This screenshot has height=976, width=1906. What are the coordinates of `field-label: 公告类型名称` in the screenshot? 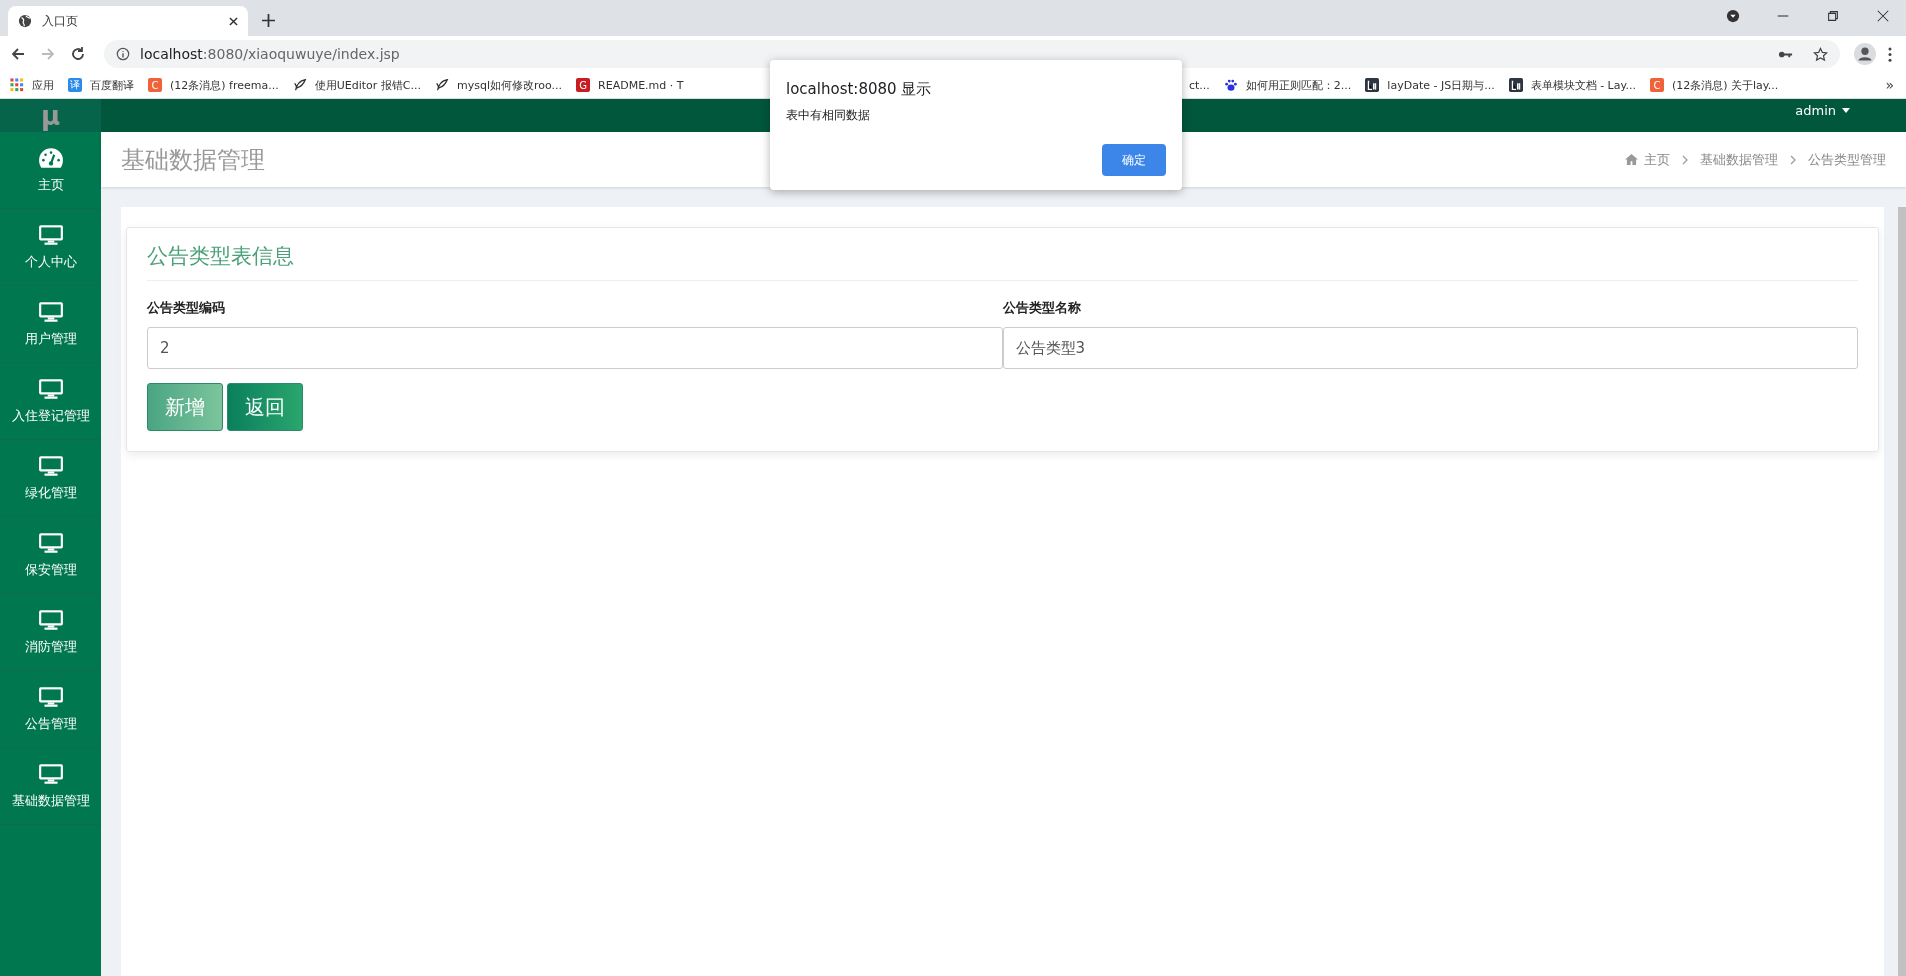 It's located at (1042, 308).